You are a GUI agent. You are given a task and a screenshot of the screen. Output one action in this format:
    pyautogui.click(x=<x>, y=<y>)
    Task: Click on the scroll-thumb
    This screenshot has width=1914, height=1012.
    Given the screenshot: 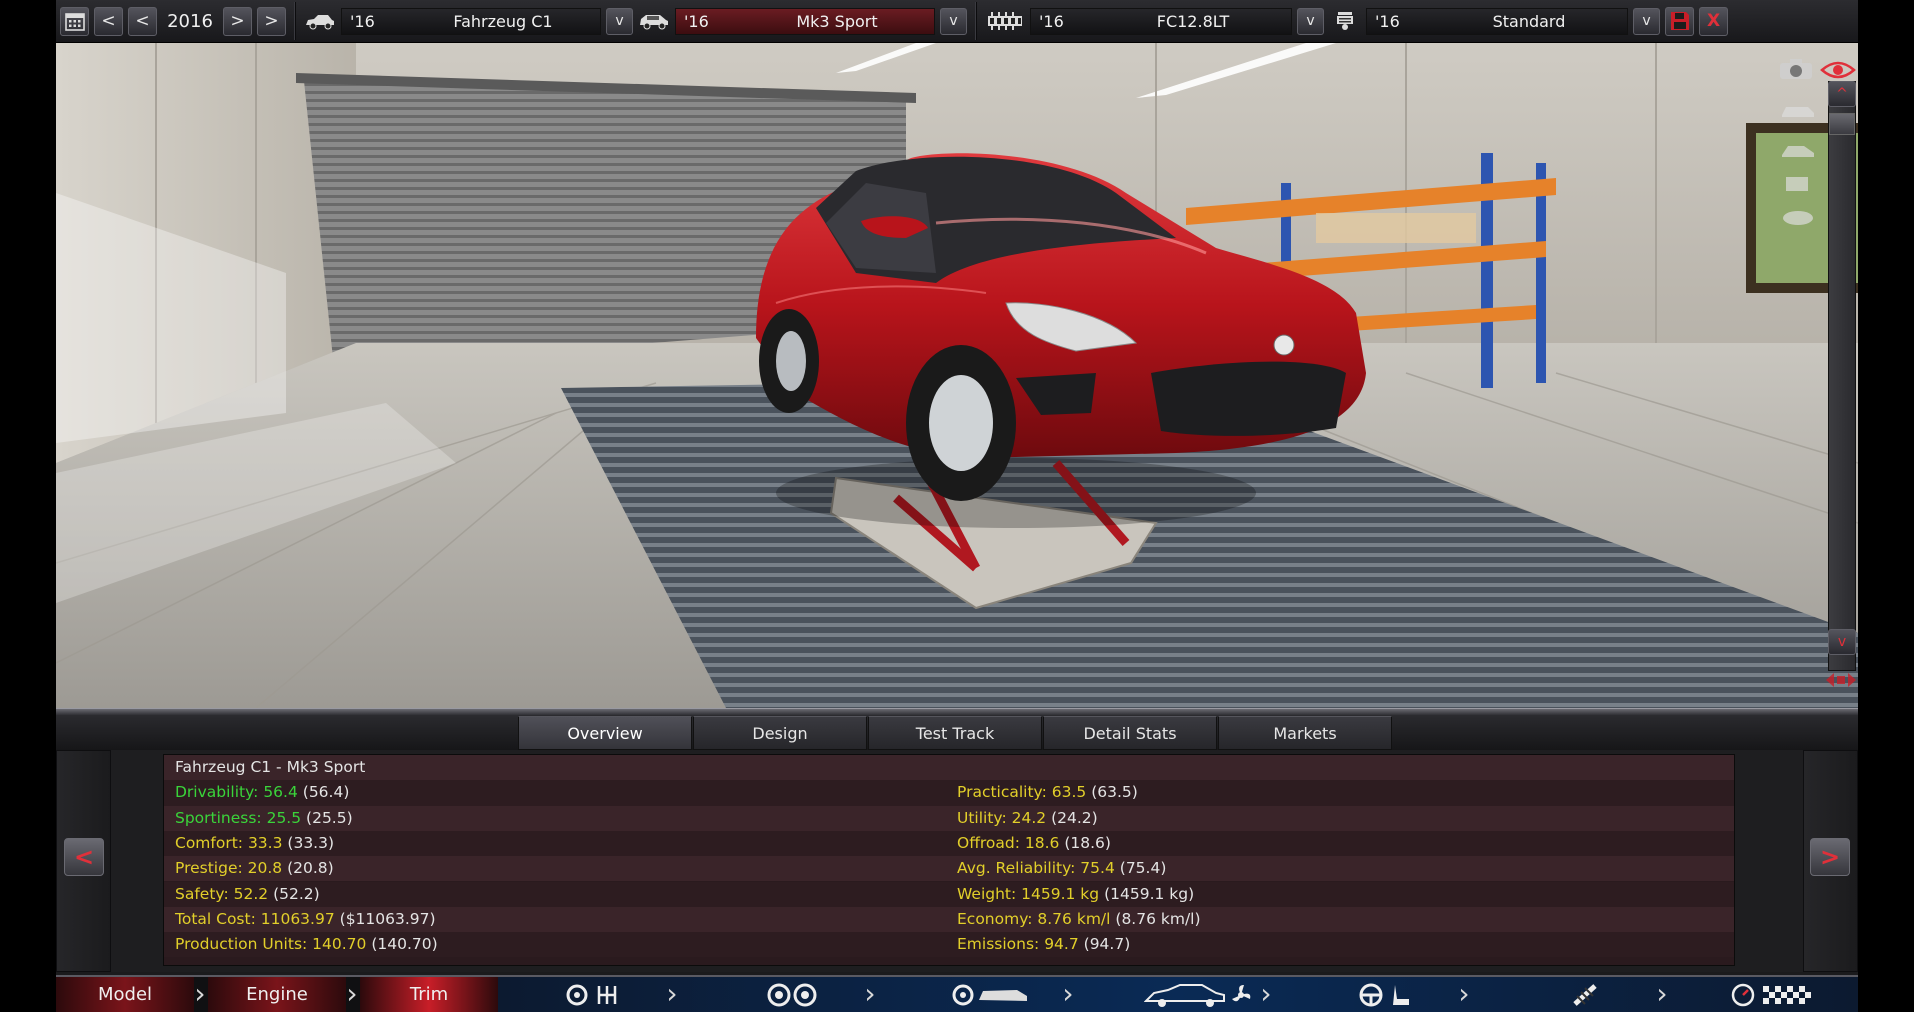 What is the action you would take?
    pyautogui.click(x=1842, y=124)
    